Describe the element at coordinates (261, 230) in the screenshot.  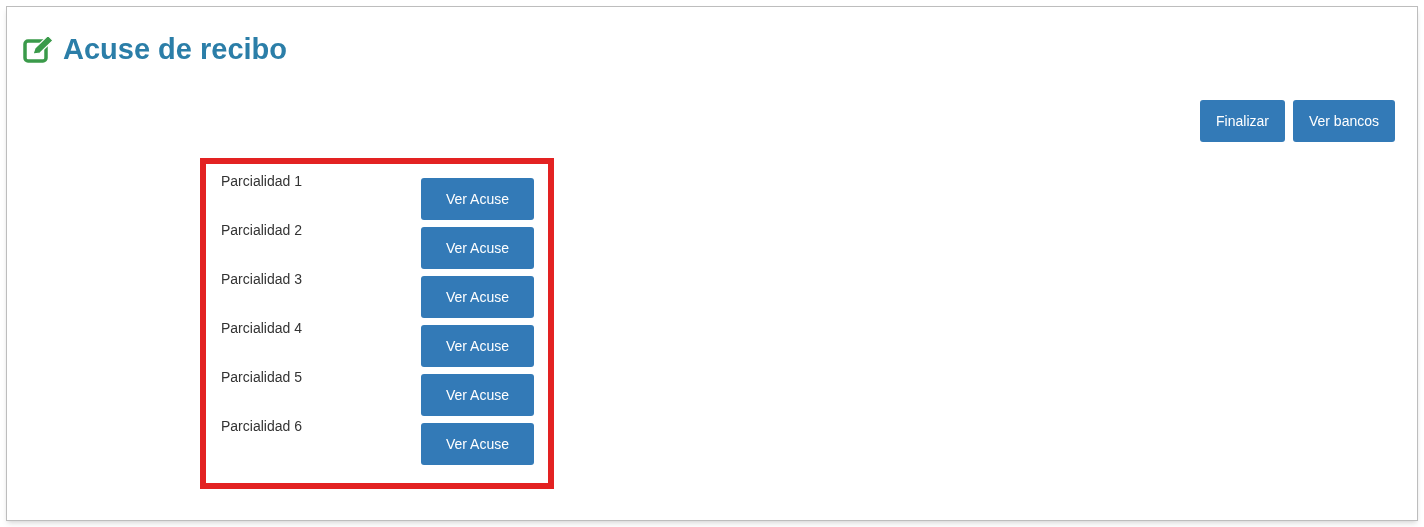
I see `row-label: Parcialidad 2` at that location.